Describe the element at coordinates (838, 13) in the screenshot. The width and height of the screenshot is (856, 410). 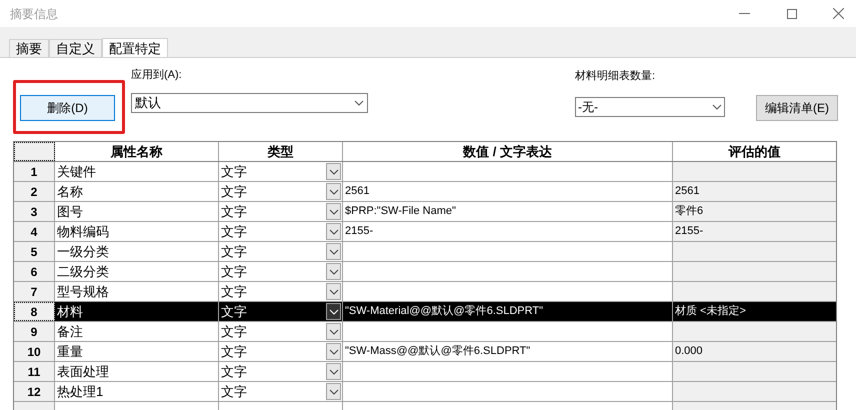
I see `close-icon` at that location.